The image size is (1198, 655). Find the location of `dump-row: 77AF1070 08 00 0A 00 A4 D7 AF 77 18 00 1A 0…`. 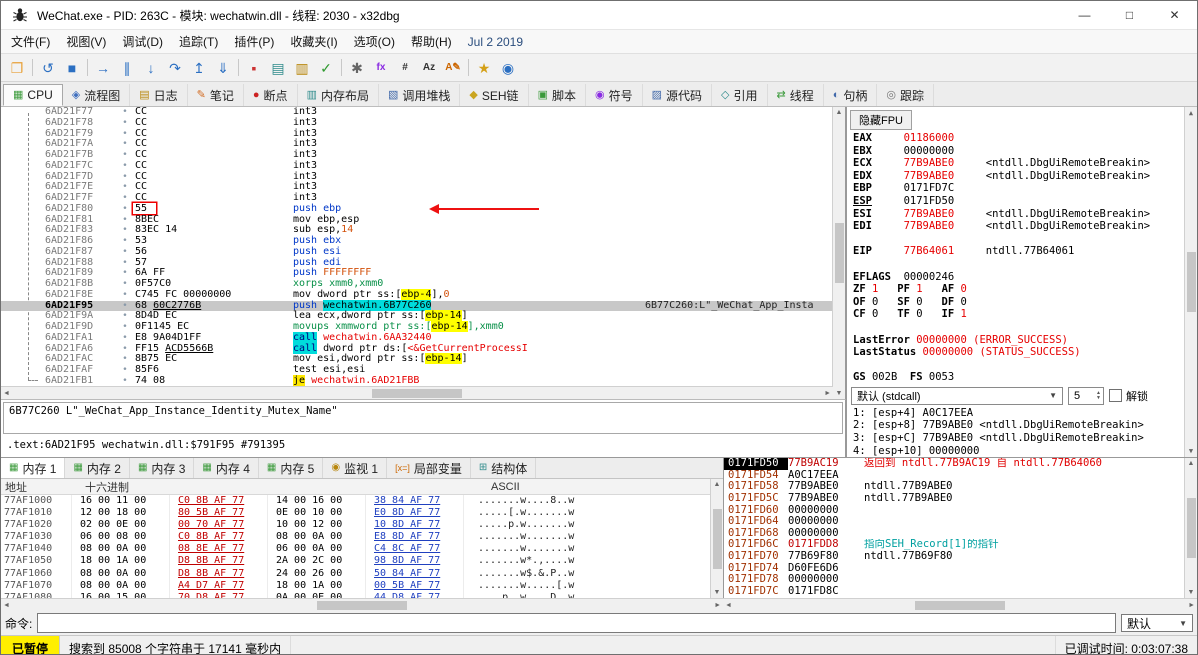

dump-row: 77AF1070 08 00 0A 00 A4 D7 AF 77 18 00 1A 0… is located at coordinates (355, 585).